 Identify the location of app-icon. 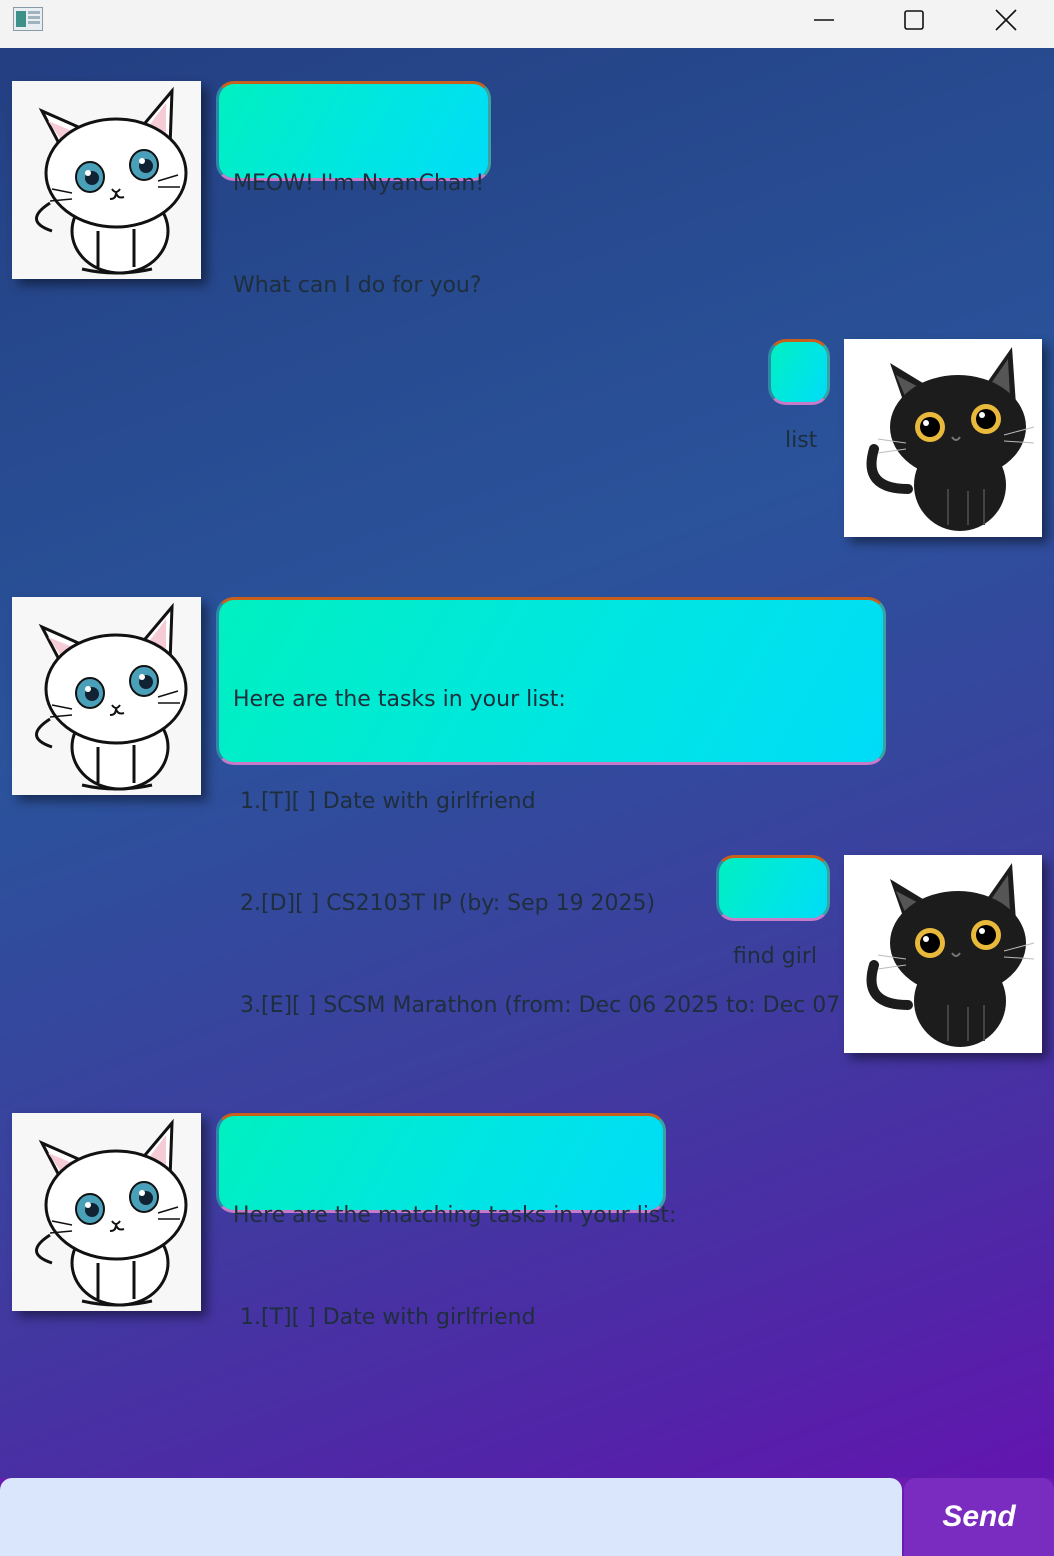
(28, 19).